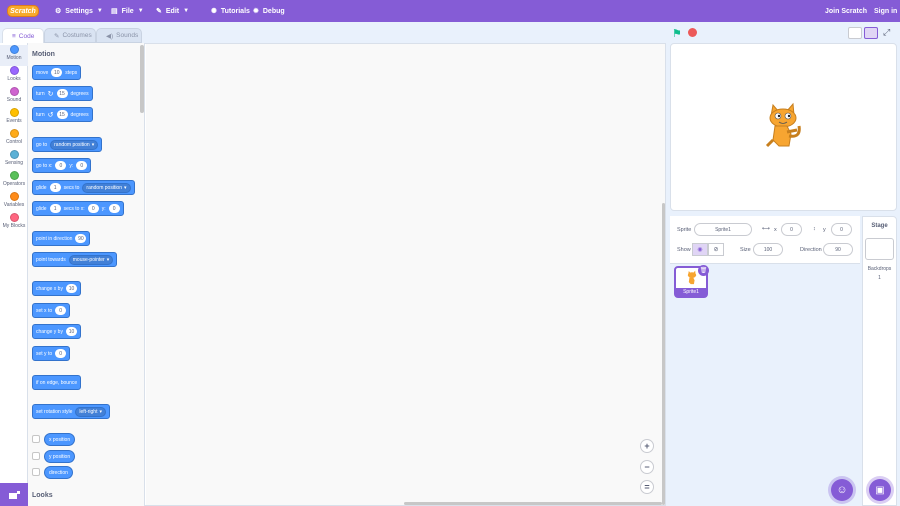 The image size is (900, 506). Describe the element at coordinates (230, 11) in the screenshot. I see `tutorials-button: ✺ Tutorials` at that location.